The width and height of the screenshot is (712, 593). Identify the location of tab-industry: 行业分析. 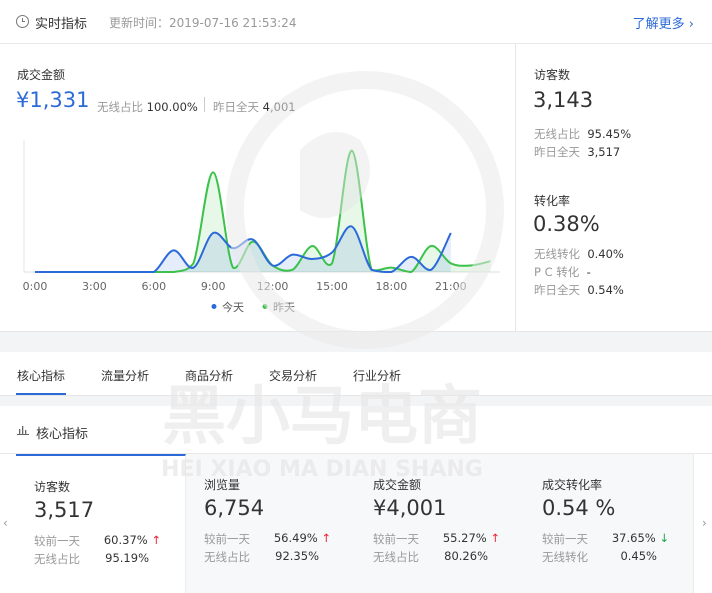
(377, 375).